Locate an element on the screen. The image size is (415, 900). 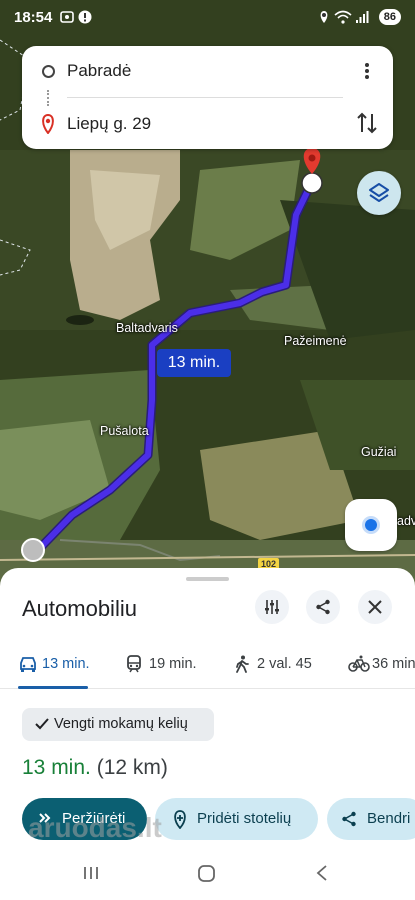
tab-cycling-label: 36 min is located at coordinates (393, 664).